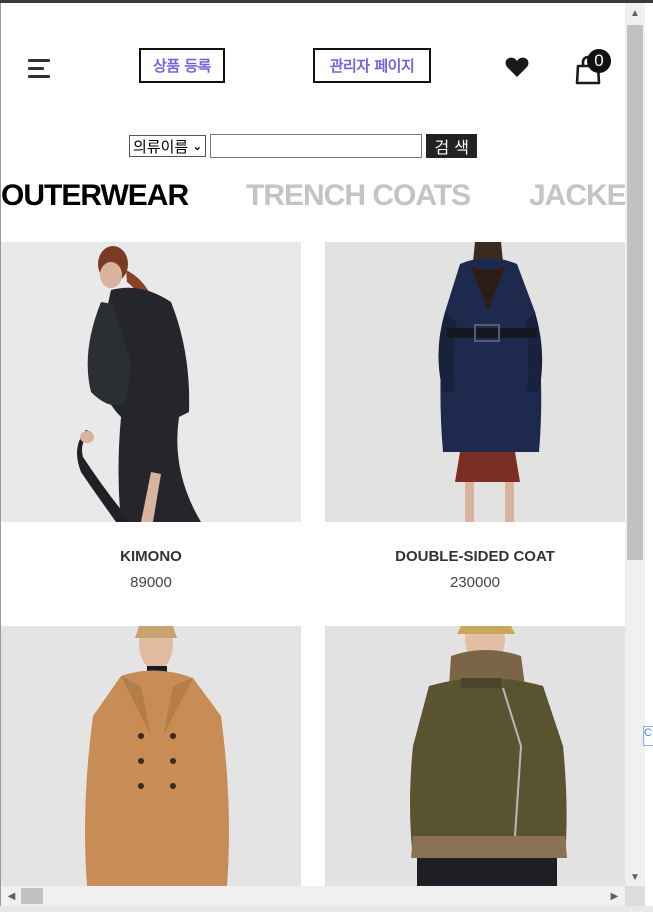 The height and width of the screenshot is (912, 653). What do you see at coordinates (151, 556) in the screenshot?
I see `product-name: KIMONO` at bounding box center [151, 556].